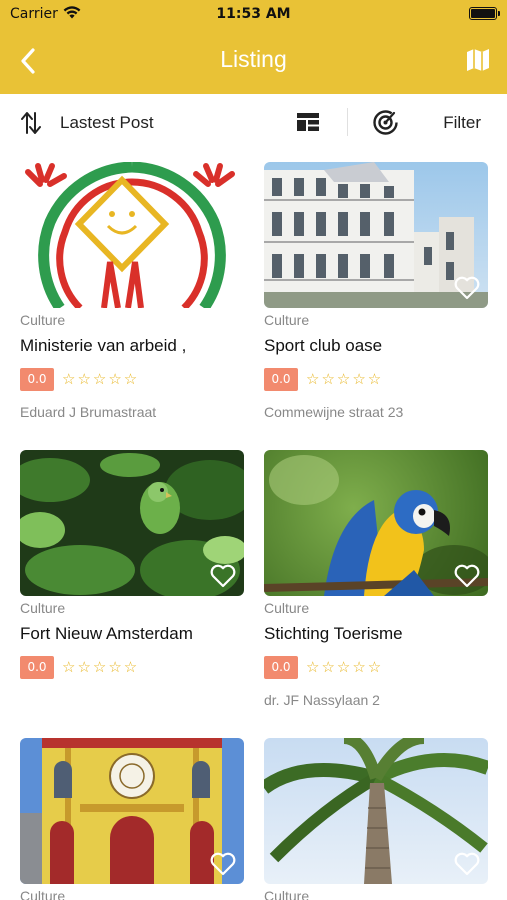 Image resolution: width=507 pixels, height=900 pixels. I want to click on listing-toolbar: Lastest Post Filter, so click(253, 123).